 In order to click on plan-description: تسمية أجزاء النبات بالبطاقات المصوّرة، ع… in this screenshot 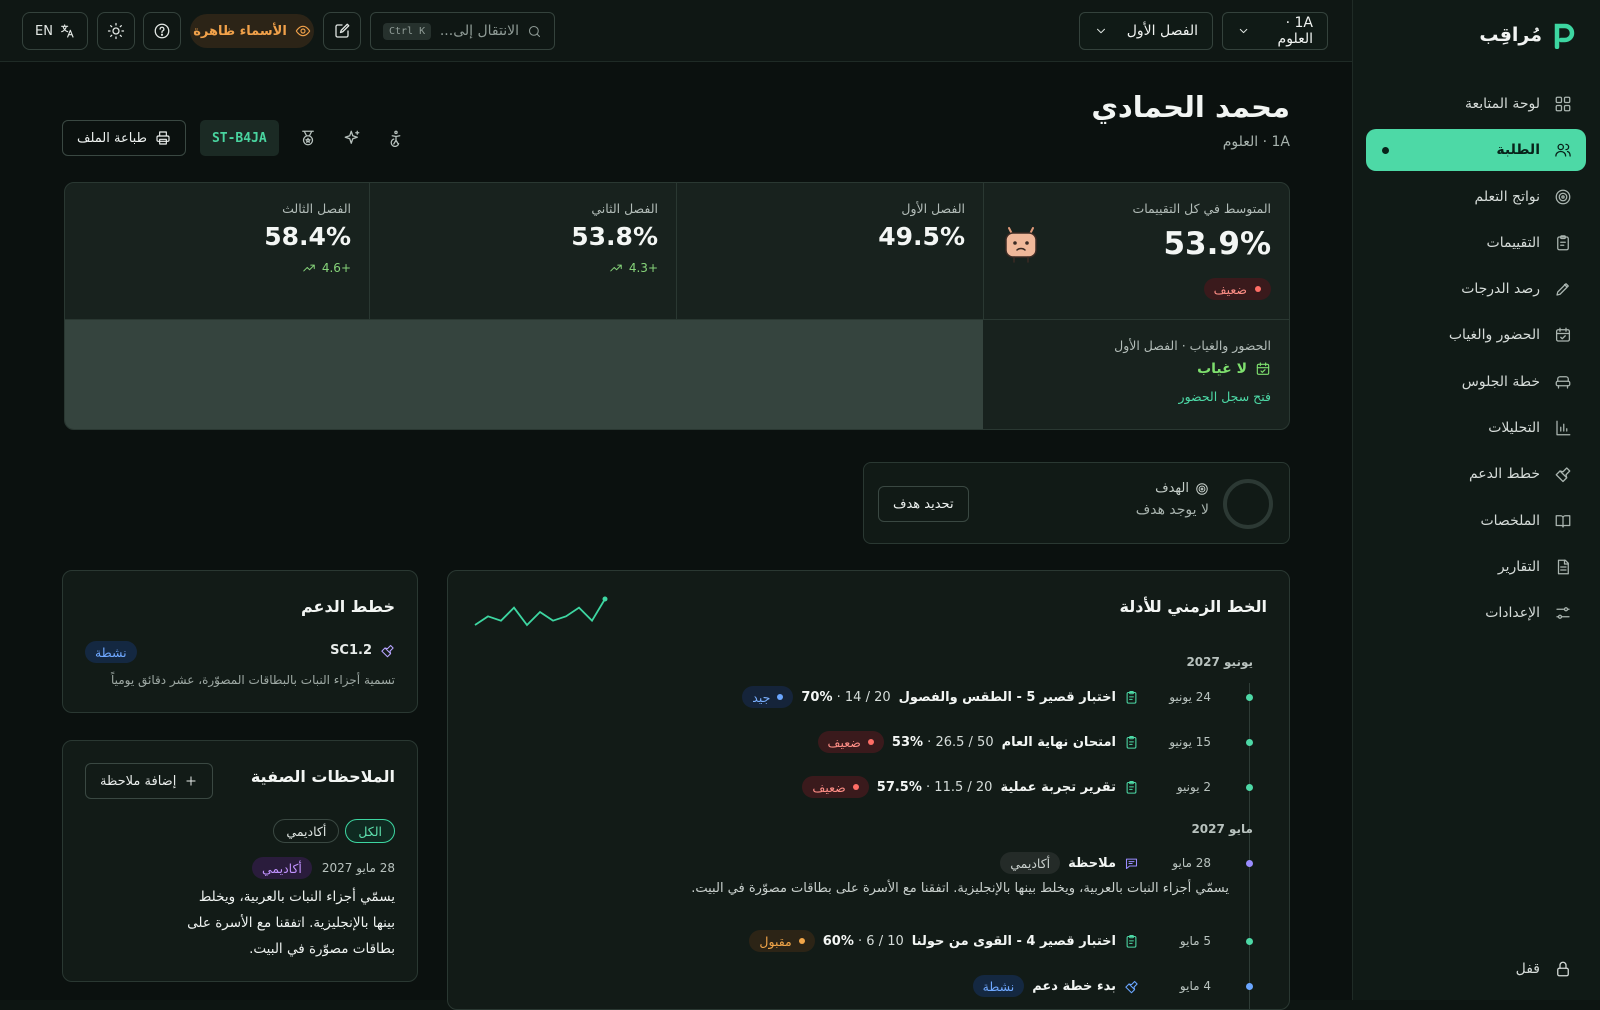, I will do `click(253, 680)`.